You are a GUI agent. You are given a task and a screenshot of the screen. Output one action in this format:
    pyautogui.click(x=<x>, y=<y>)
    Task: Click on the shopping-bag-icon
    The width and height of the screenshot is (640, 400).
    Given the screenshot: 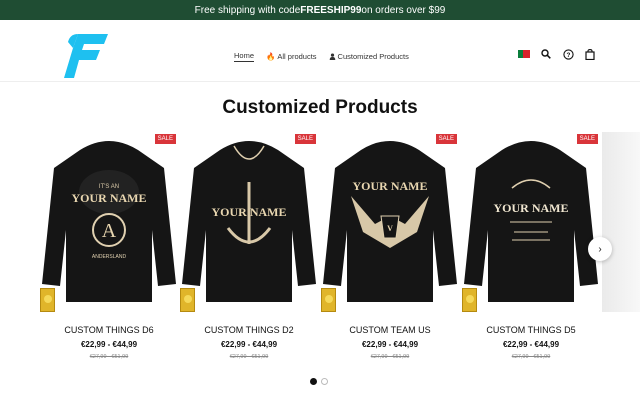 What is the action you would take?
    pyautogui.click(x=590, y=54)
    